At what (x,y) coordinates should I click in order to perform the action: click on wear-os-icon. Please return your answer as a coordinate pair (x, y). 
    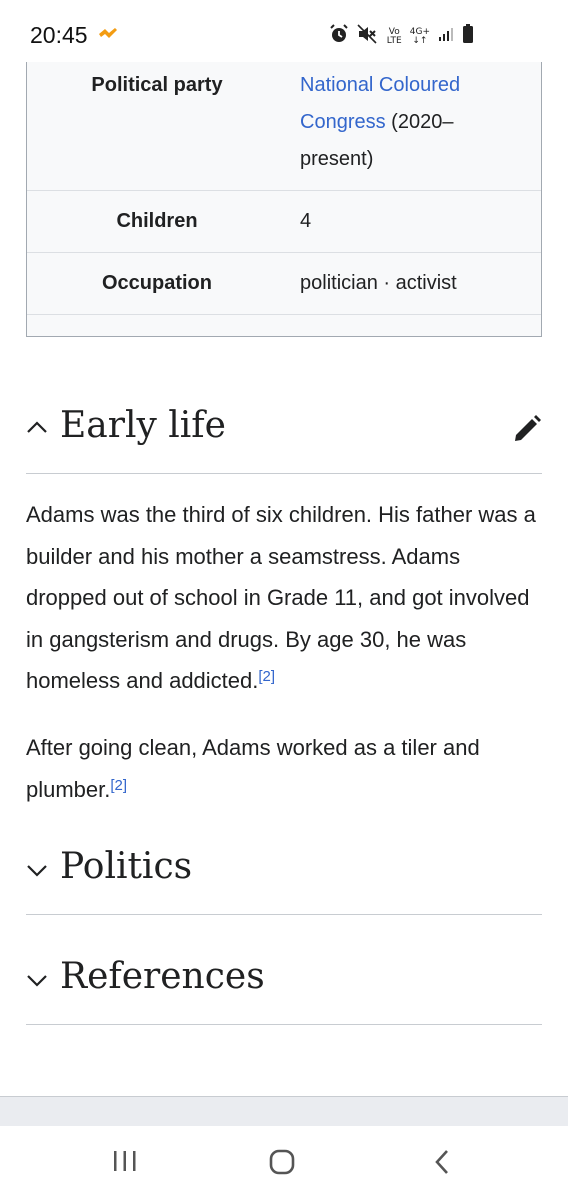
    Looking at the image, I should click on (108, 36).